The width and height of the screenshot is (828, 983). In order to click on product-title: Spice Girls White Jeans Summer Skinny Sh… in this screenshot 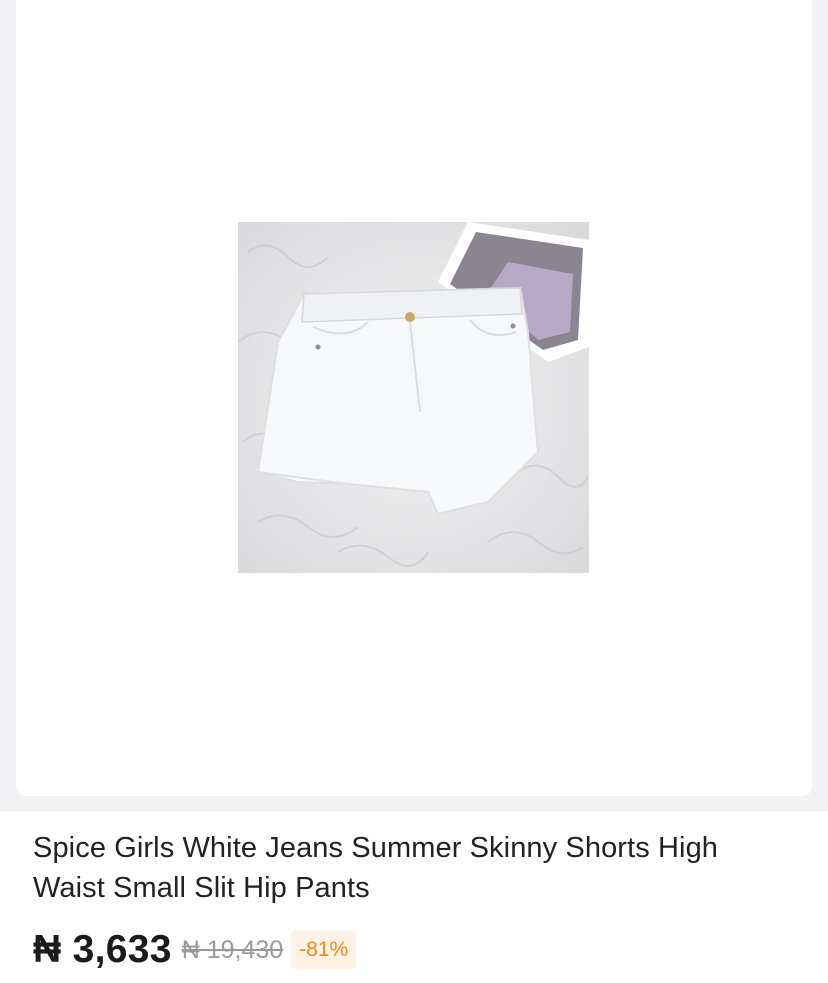, I will do `click(376, 868)`.